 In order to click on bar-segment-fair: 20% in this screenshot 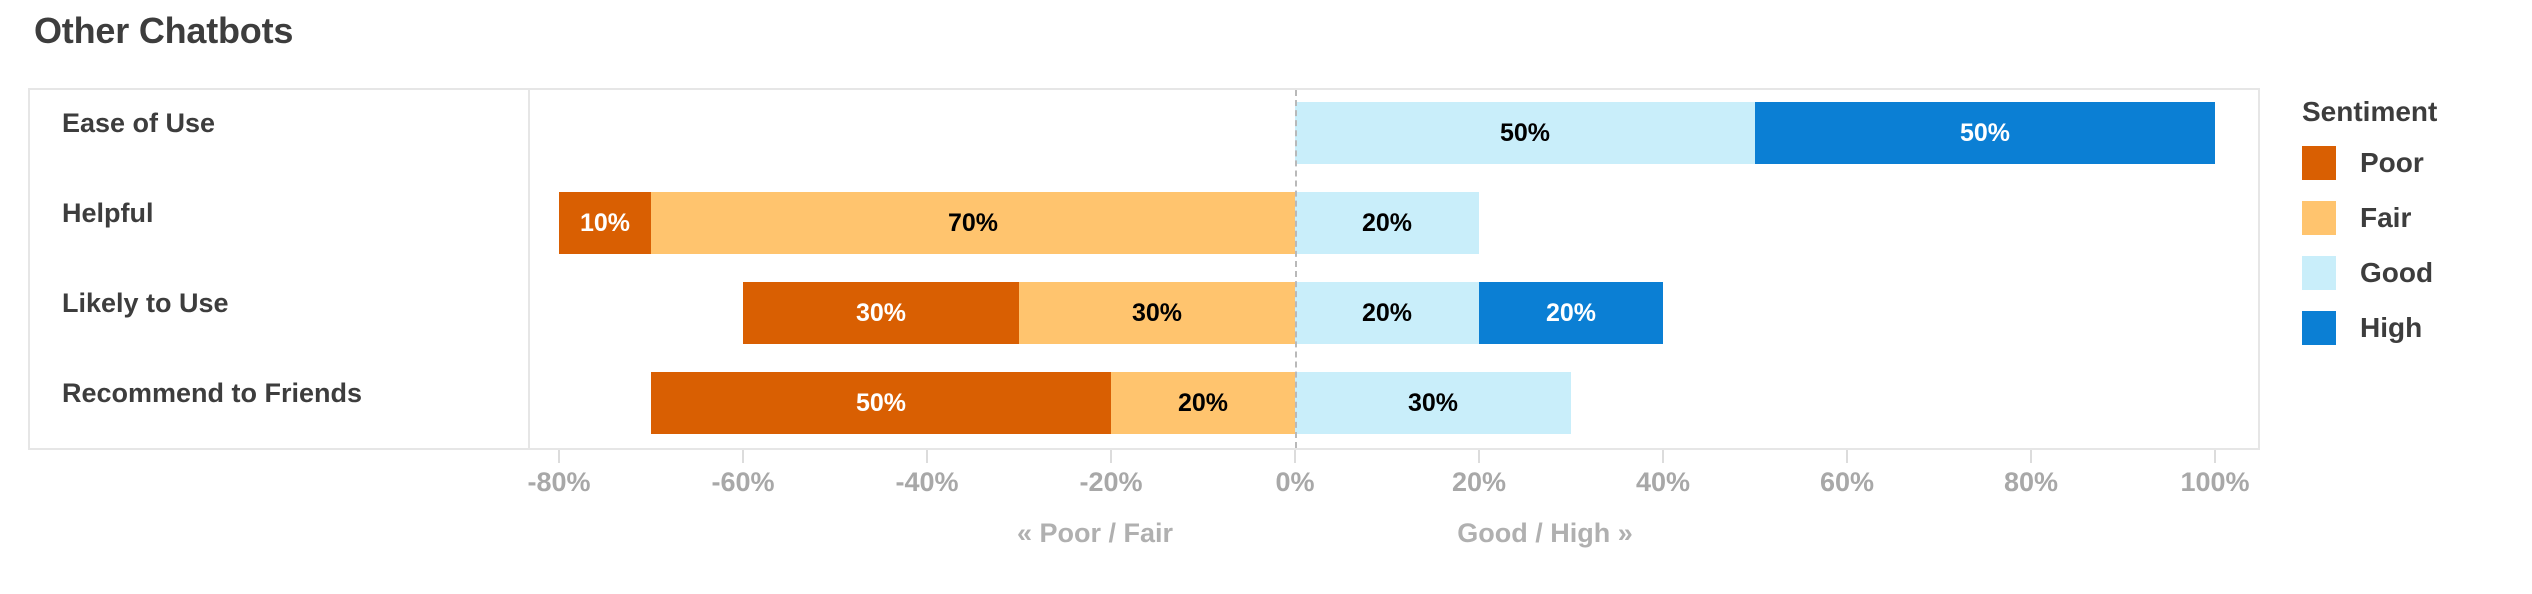, I will do `click(1203, 403)`.